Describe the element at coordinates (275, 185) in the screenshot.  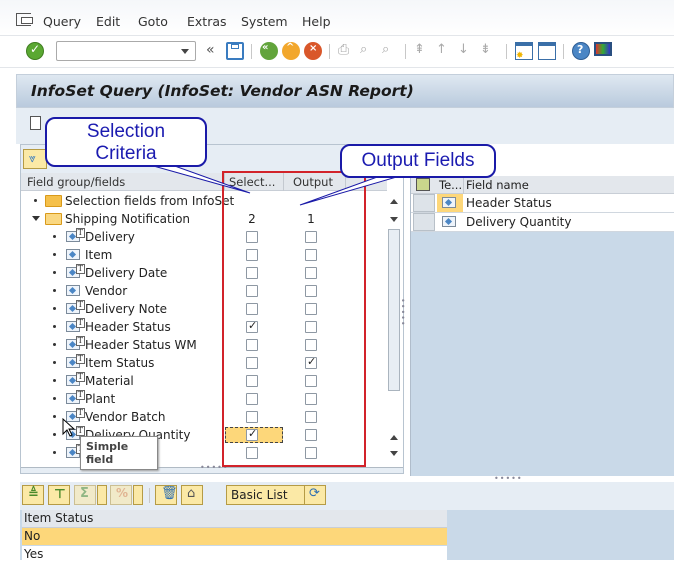
I see `callout-pointers` at that location.